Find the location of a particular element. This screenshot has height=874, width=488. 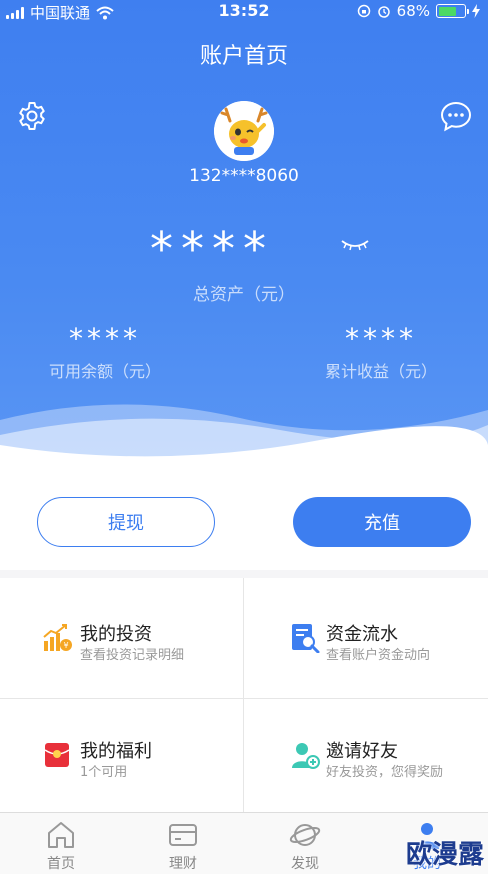

total-assets-value: **** is located at coordinates (212, 249).